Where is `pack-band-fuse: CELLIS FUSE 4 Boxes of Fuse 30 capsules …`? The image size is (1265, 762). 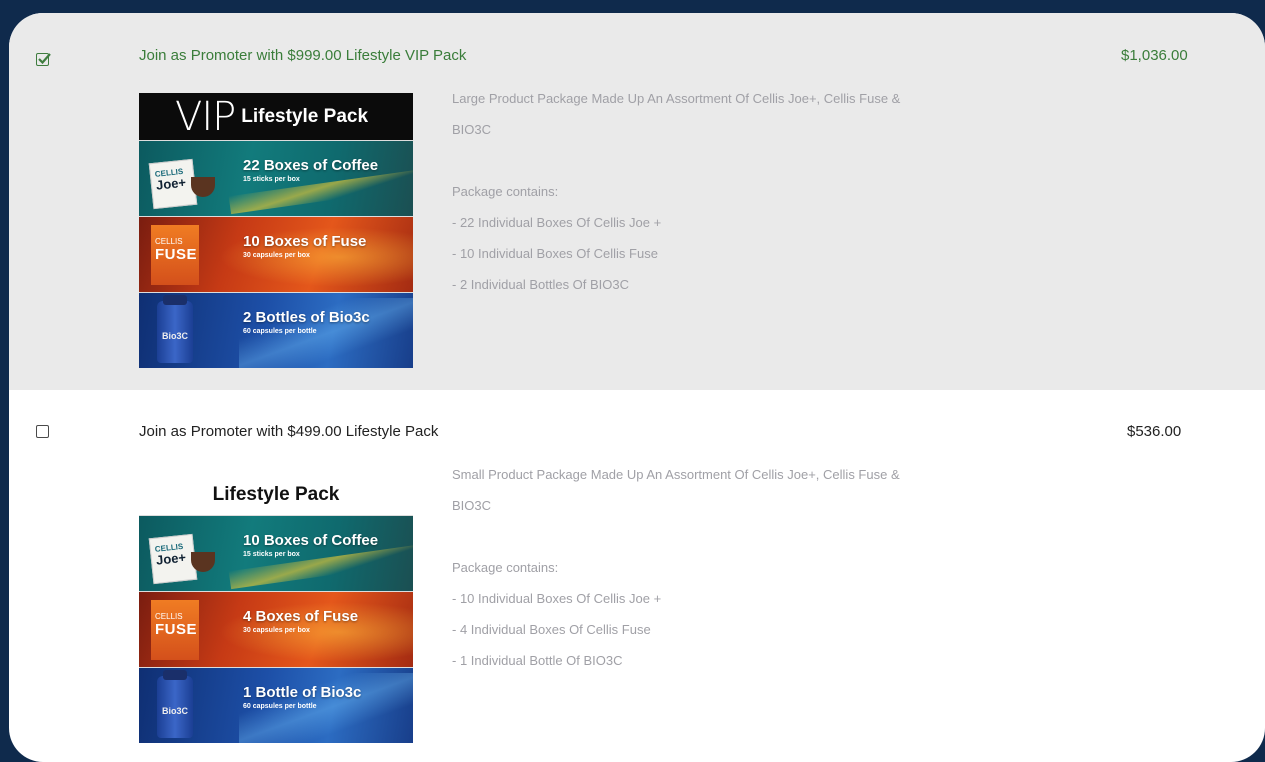
pack-band-fuse: CELLIS FUSE 4 Boxes of Fuse 30 capsules … is located at coordinates (276, 629).